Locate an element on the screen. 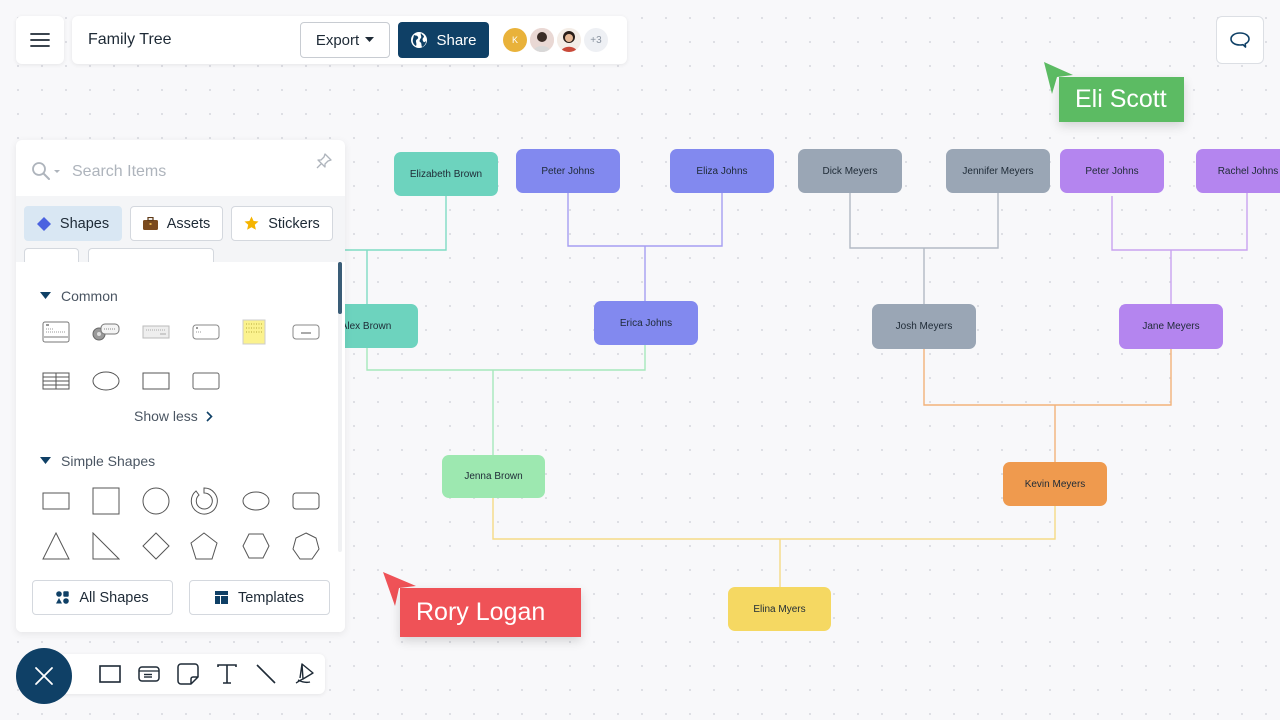  globe-icon is located at coordinates (419, 40).